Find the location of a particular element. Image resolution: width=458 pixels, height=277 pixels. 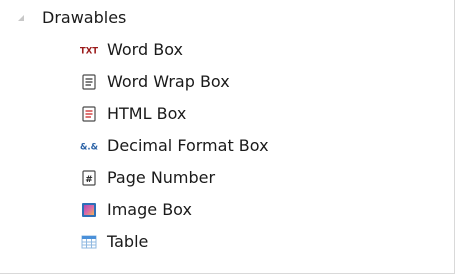

decimal-format-icon: &.& is located at coordinates (89, 146).